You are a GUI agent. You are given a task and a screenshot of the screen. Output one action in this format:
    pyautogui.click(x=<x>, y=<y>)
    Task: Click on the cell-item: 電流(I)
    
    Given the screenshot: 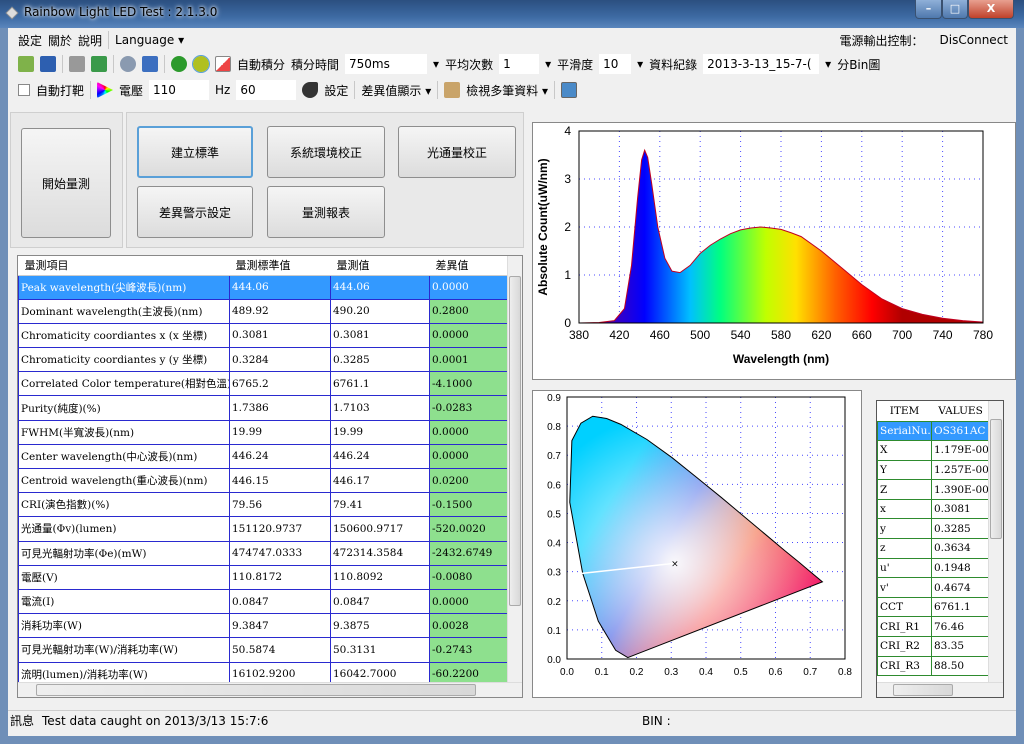 What is the action you would take?
    pyautogui.click(x=124, y=601)
    